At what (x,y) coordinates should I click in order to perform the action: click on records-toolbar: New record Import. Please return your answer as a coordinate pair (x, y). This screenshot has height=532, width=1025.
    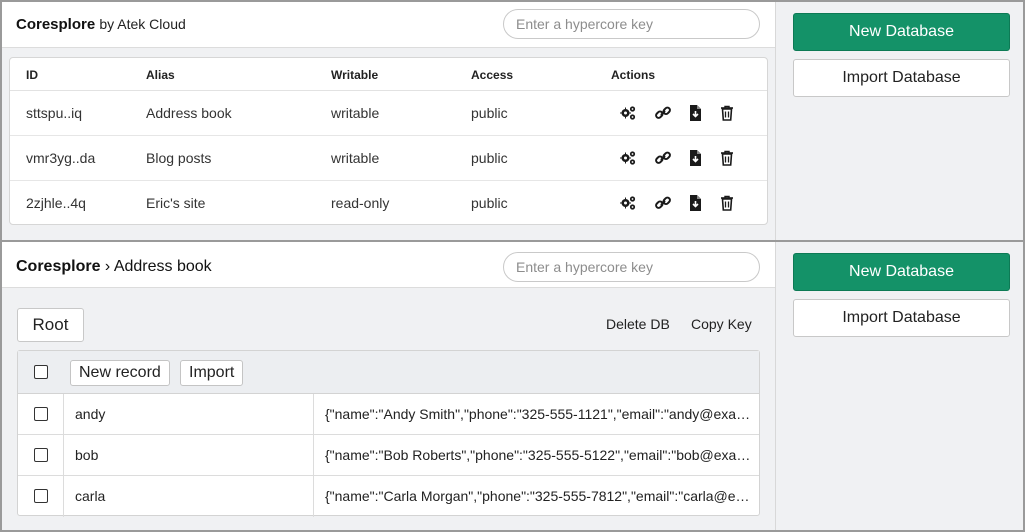
    Looking at the image, I should click on (388, 372).